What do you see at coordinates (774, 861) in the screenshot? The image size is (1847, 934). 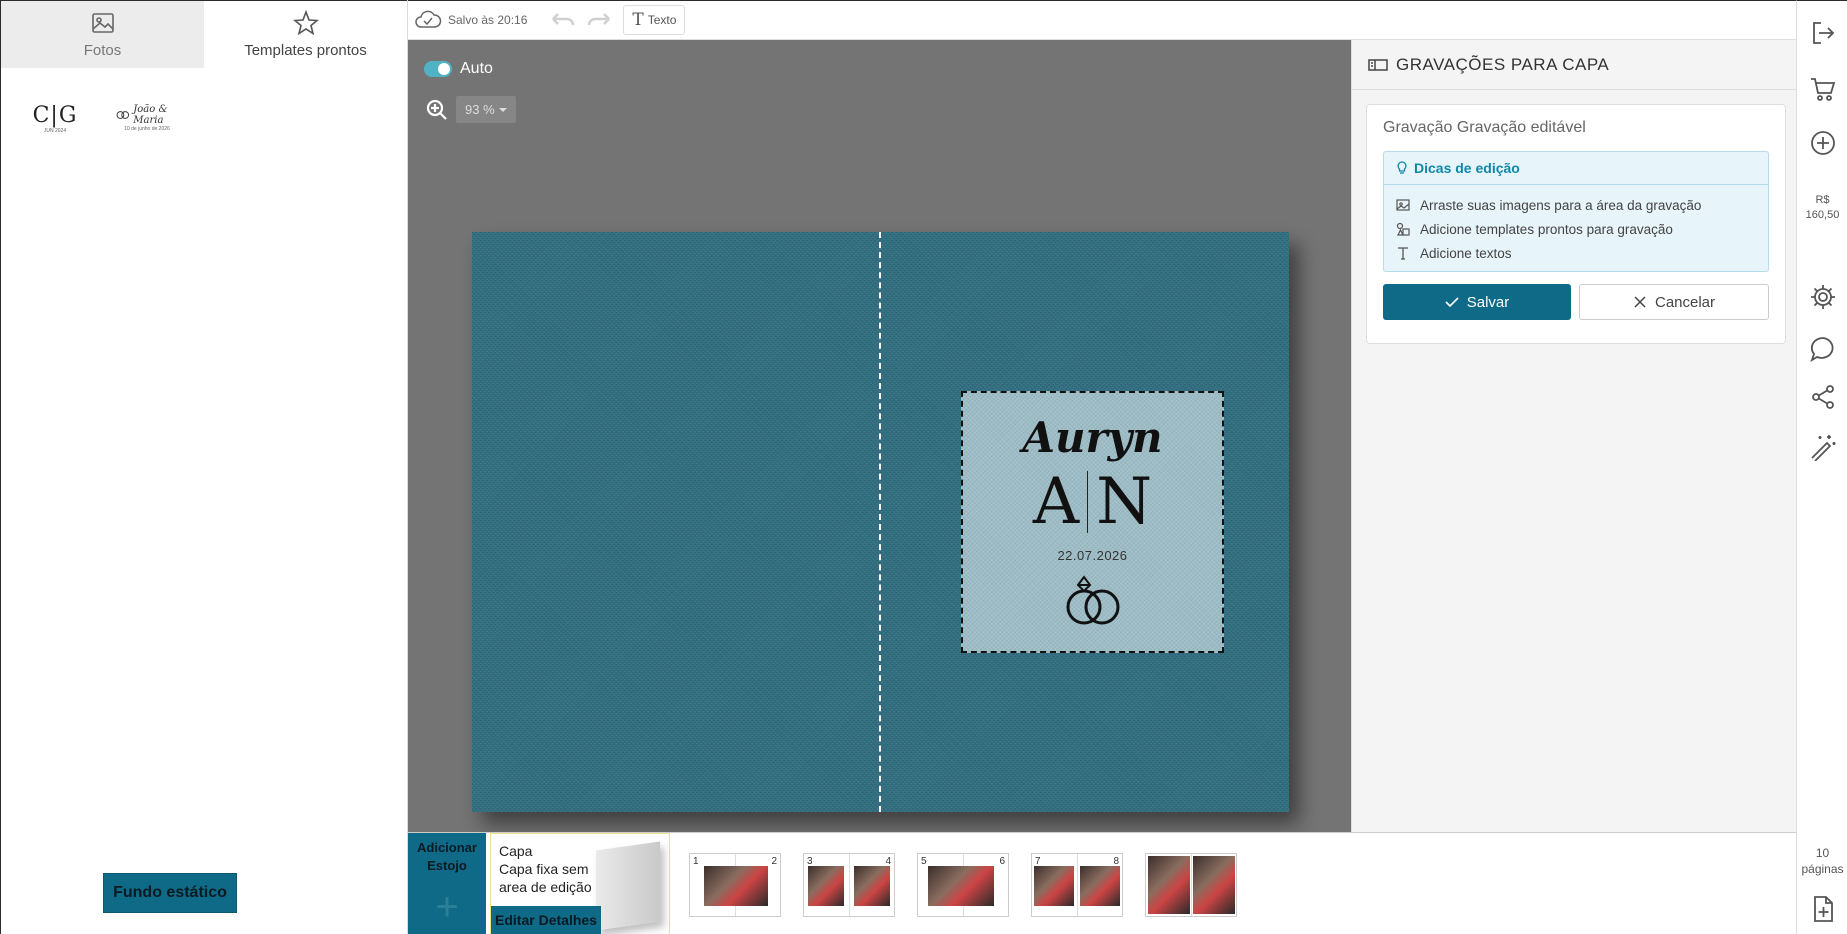 I see `page-number: 2` at bounding box center [774, 861].